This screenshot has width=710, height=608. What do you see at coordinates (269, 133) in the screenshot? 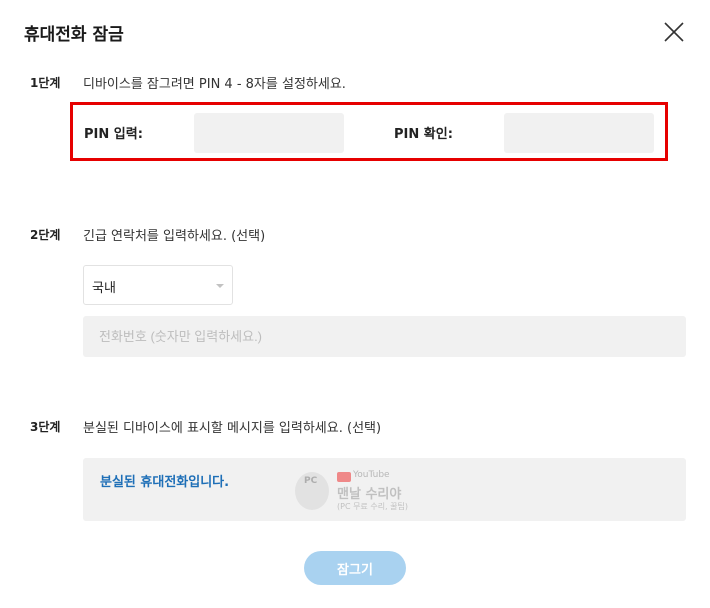
I see `pin-input` at bounding box center [269, 133].